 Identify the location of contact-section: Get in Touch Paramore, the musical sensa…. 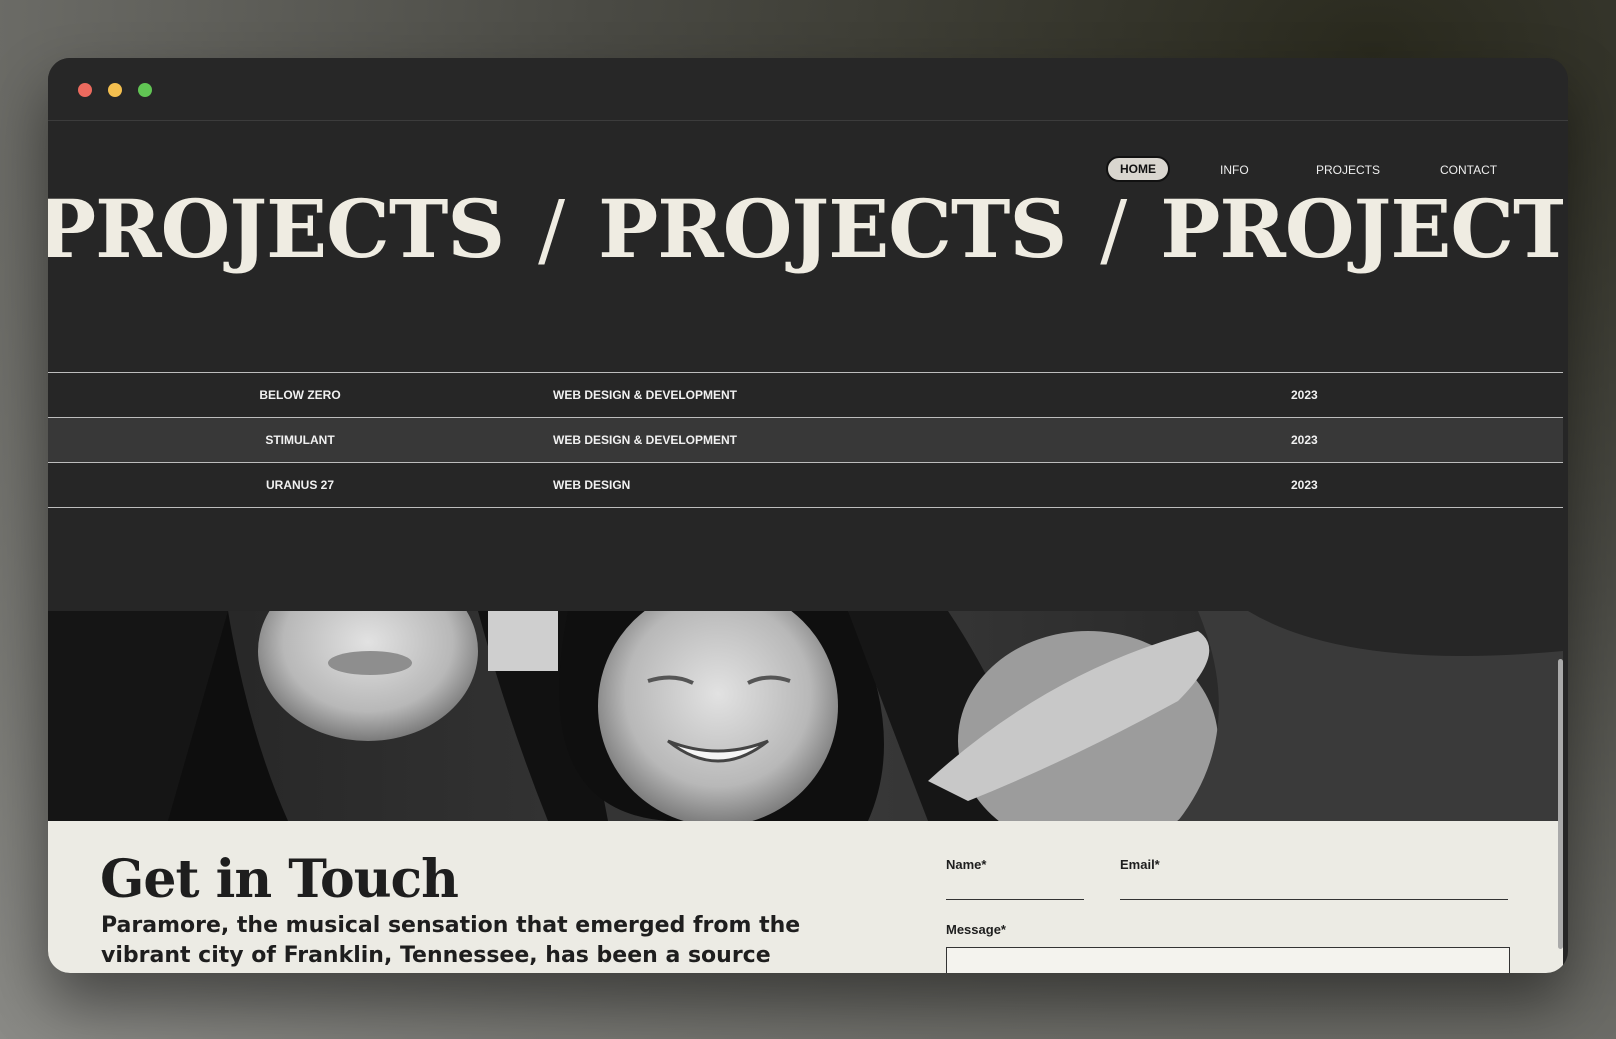
(805, 897).